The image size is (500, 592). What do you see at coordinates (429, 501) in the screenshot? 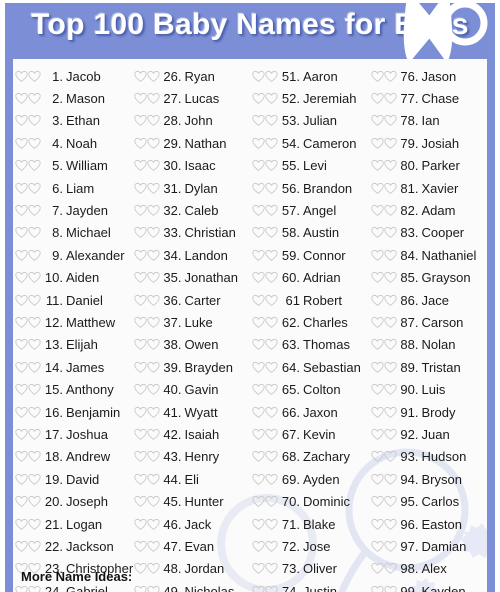
I see `list-item: 95. Carlos` at bounding box center [429, 501].